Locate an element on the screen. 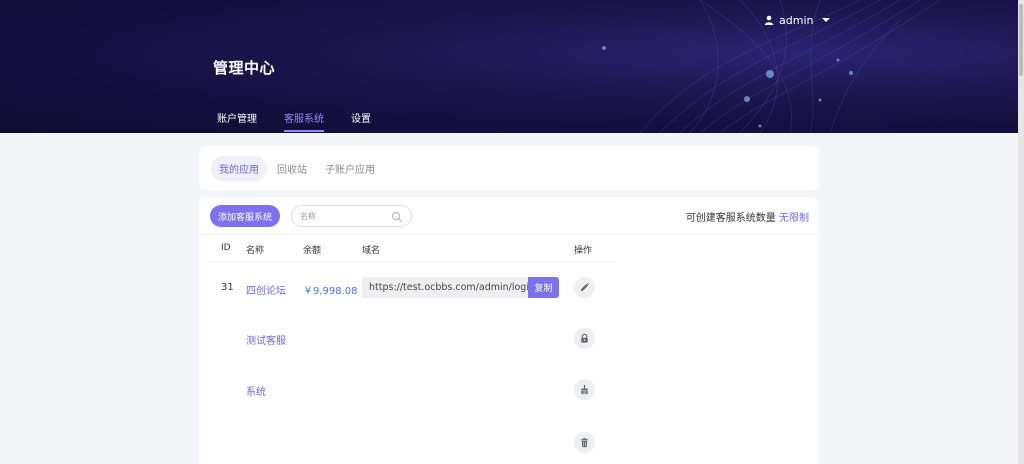 Image resolution: width=1024 pixels, height=464 pixels. row-name-link: 测试客服 is located at coordinates (266, 339).